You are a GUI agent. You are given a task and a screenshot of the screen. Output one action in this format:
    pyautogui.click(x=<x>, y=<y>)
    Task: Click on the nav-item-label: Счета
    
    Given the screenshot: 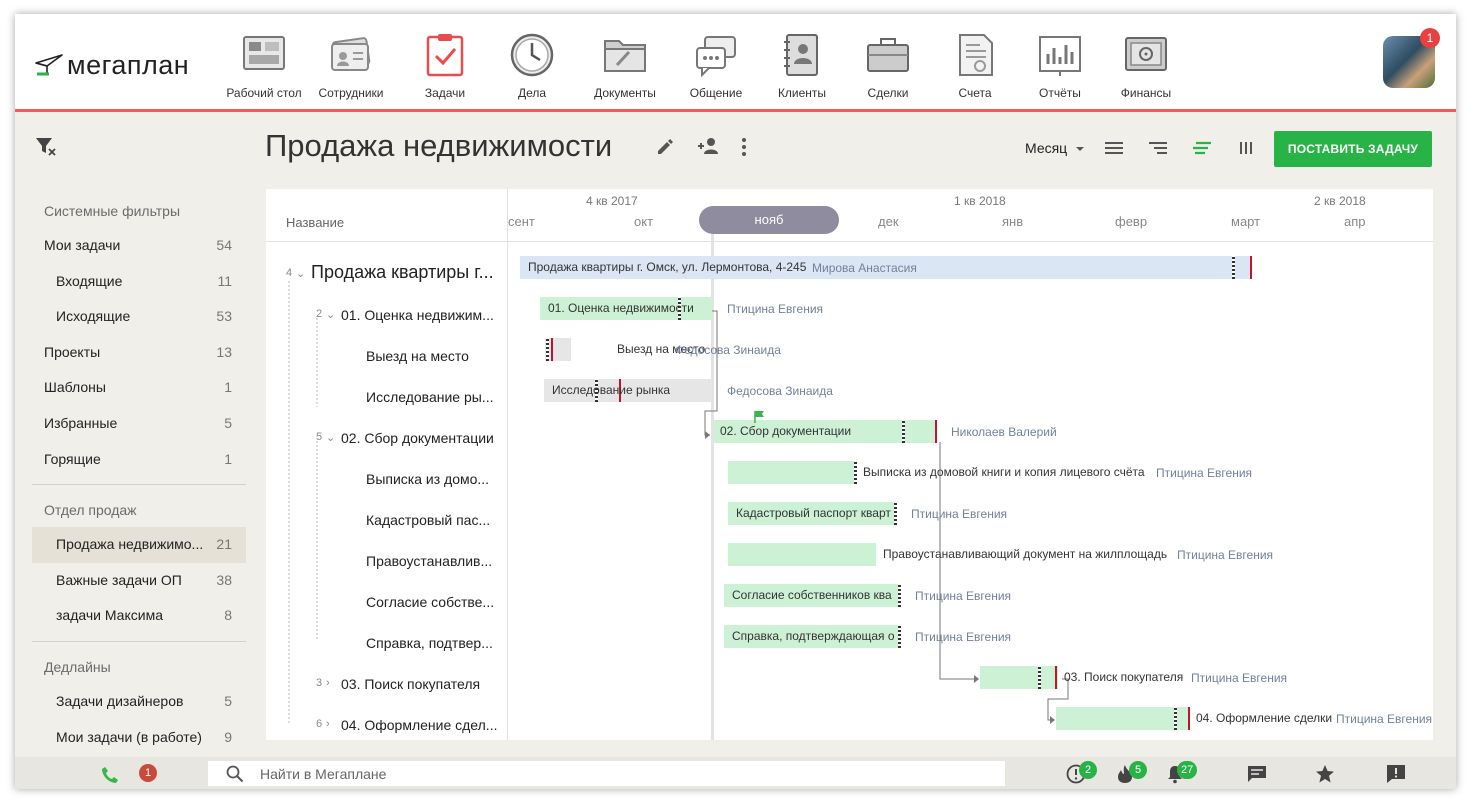 What is the action you would take?
    pyautogui.click(x=975, y=93)
    